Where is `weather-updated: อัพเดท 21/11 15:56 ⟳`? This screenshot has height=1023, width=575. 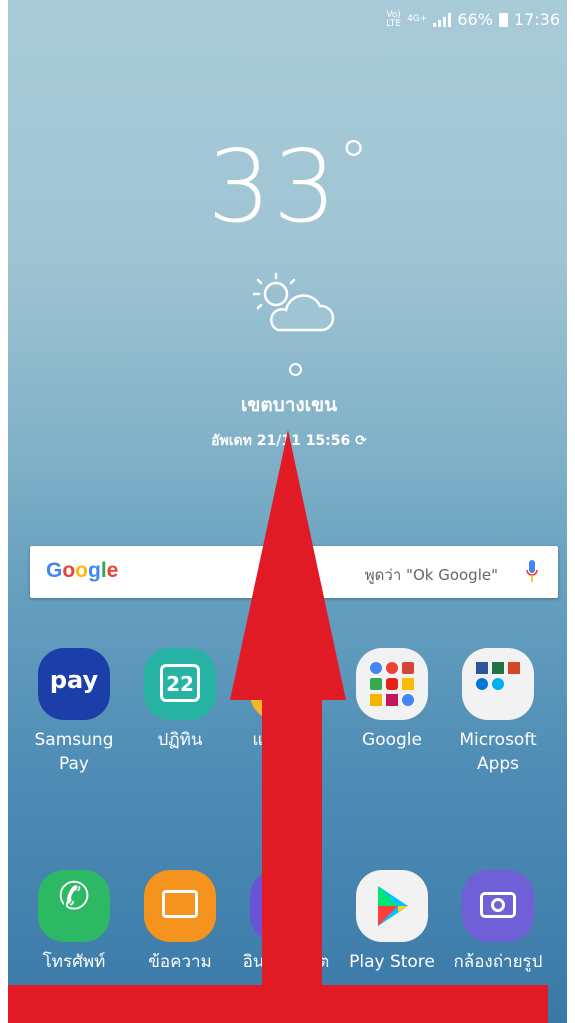 weather-updated: อัพเดท 21/11 15:56 ⟳ is located at coordinates (289, 441).